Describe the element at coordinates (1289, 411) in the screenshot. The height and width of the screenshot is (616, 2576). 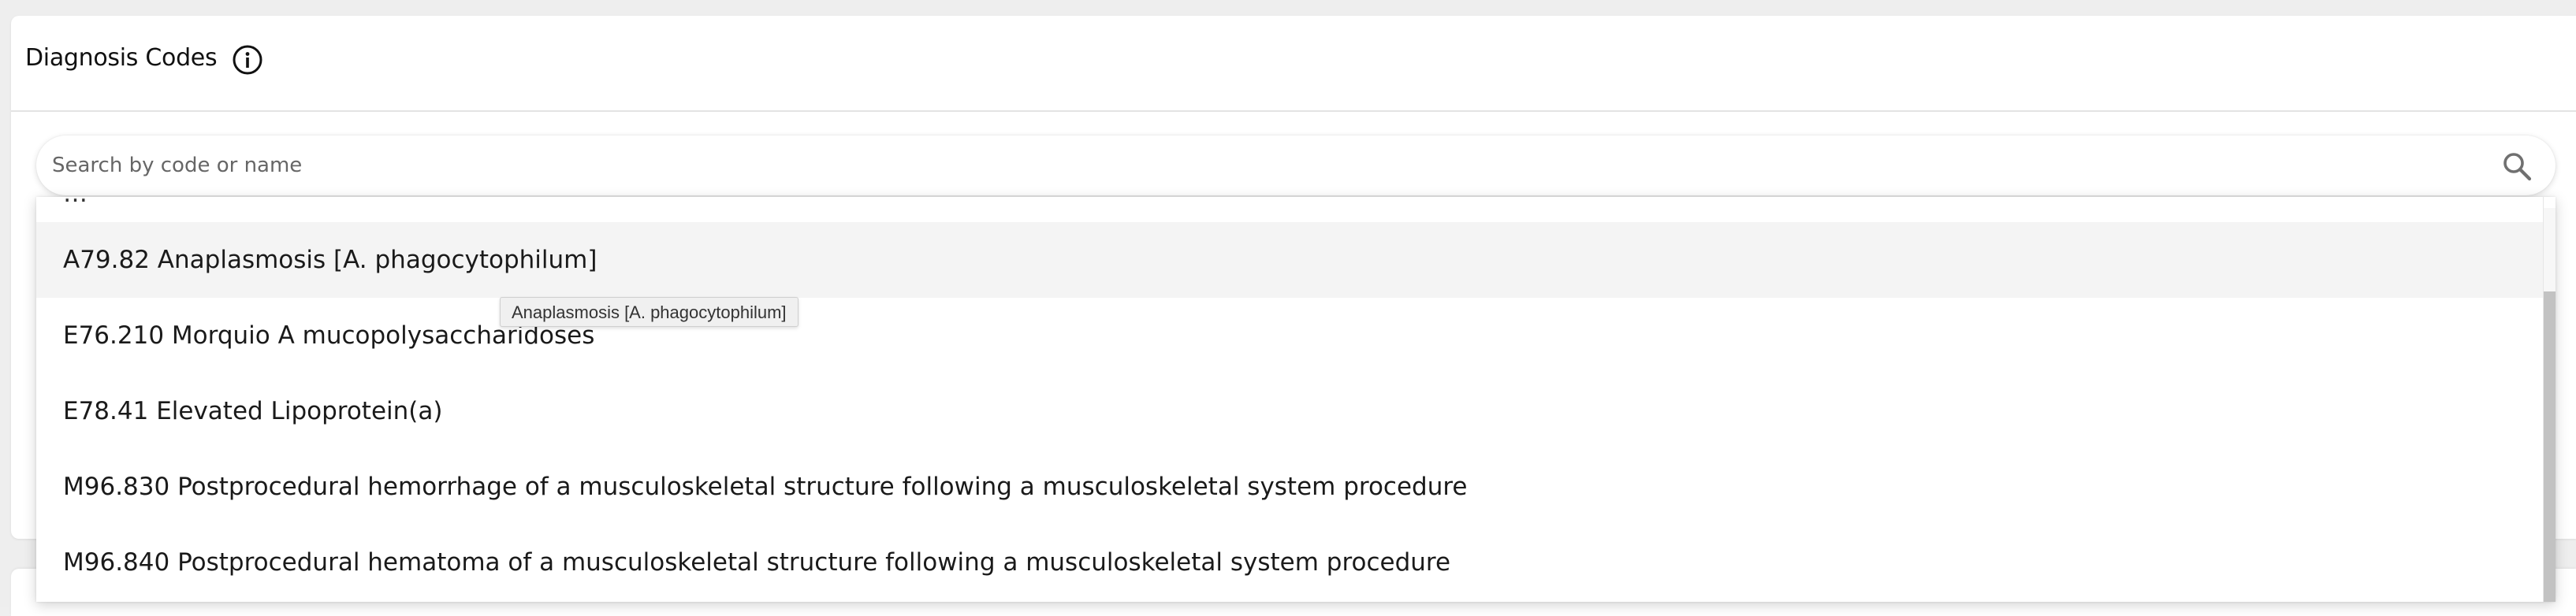
I see `option-e78-41: E78.41 Elevated Lipoprotein(a)` at that location.